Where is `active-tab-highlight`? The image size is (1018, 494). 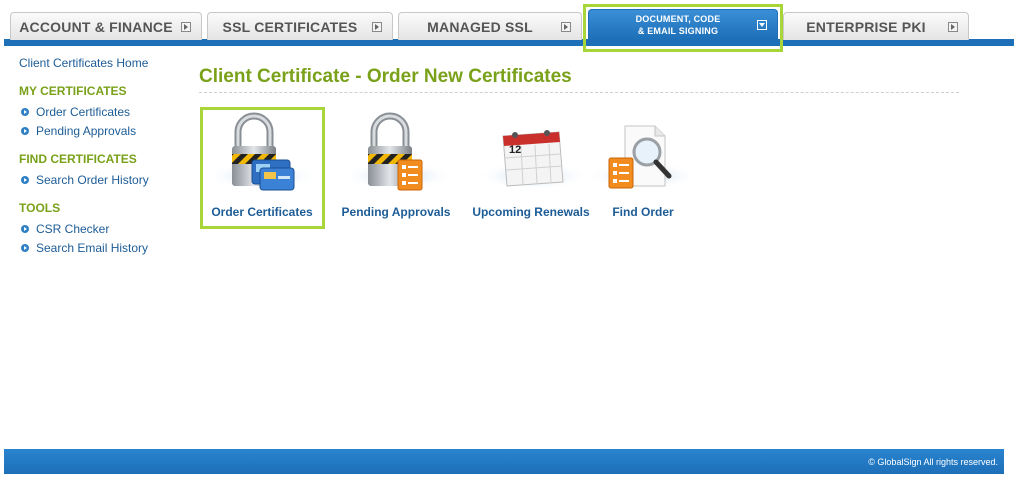
active-tab-highlight is located at coordinates (683, 28).